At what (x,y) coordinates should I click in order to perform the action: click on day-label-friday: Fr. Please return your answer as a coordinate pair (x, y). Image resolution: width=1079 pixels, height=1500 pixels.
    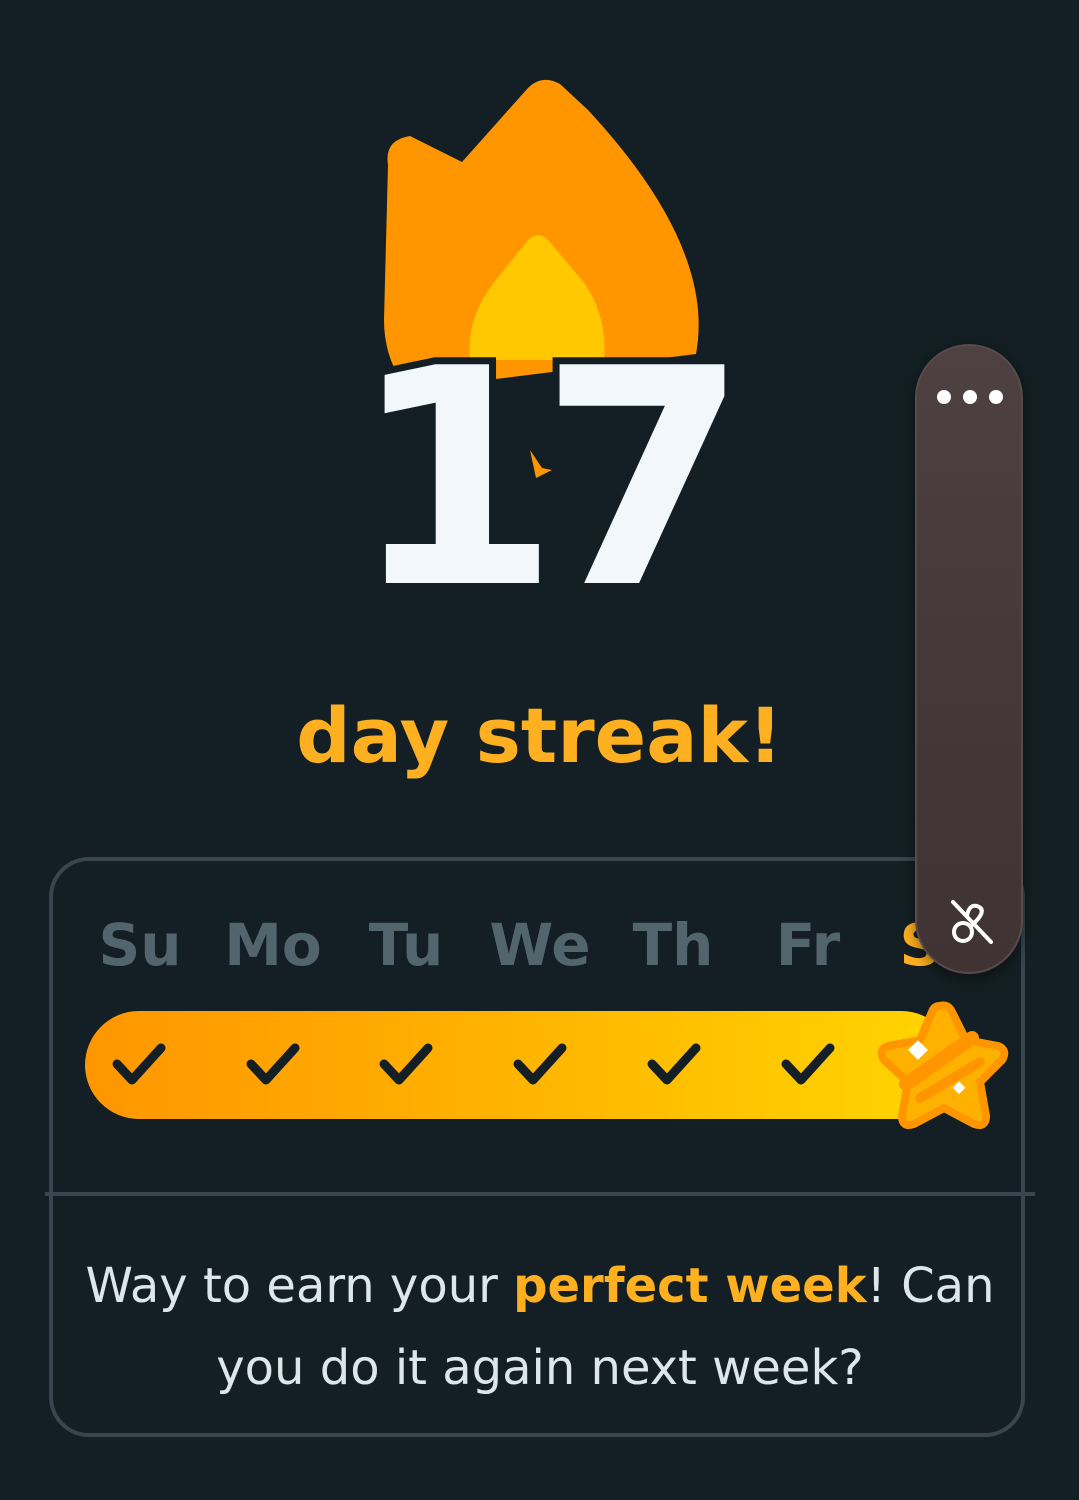
    Looking at the image, I should click on (808, 945).